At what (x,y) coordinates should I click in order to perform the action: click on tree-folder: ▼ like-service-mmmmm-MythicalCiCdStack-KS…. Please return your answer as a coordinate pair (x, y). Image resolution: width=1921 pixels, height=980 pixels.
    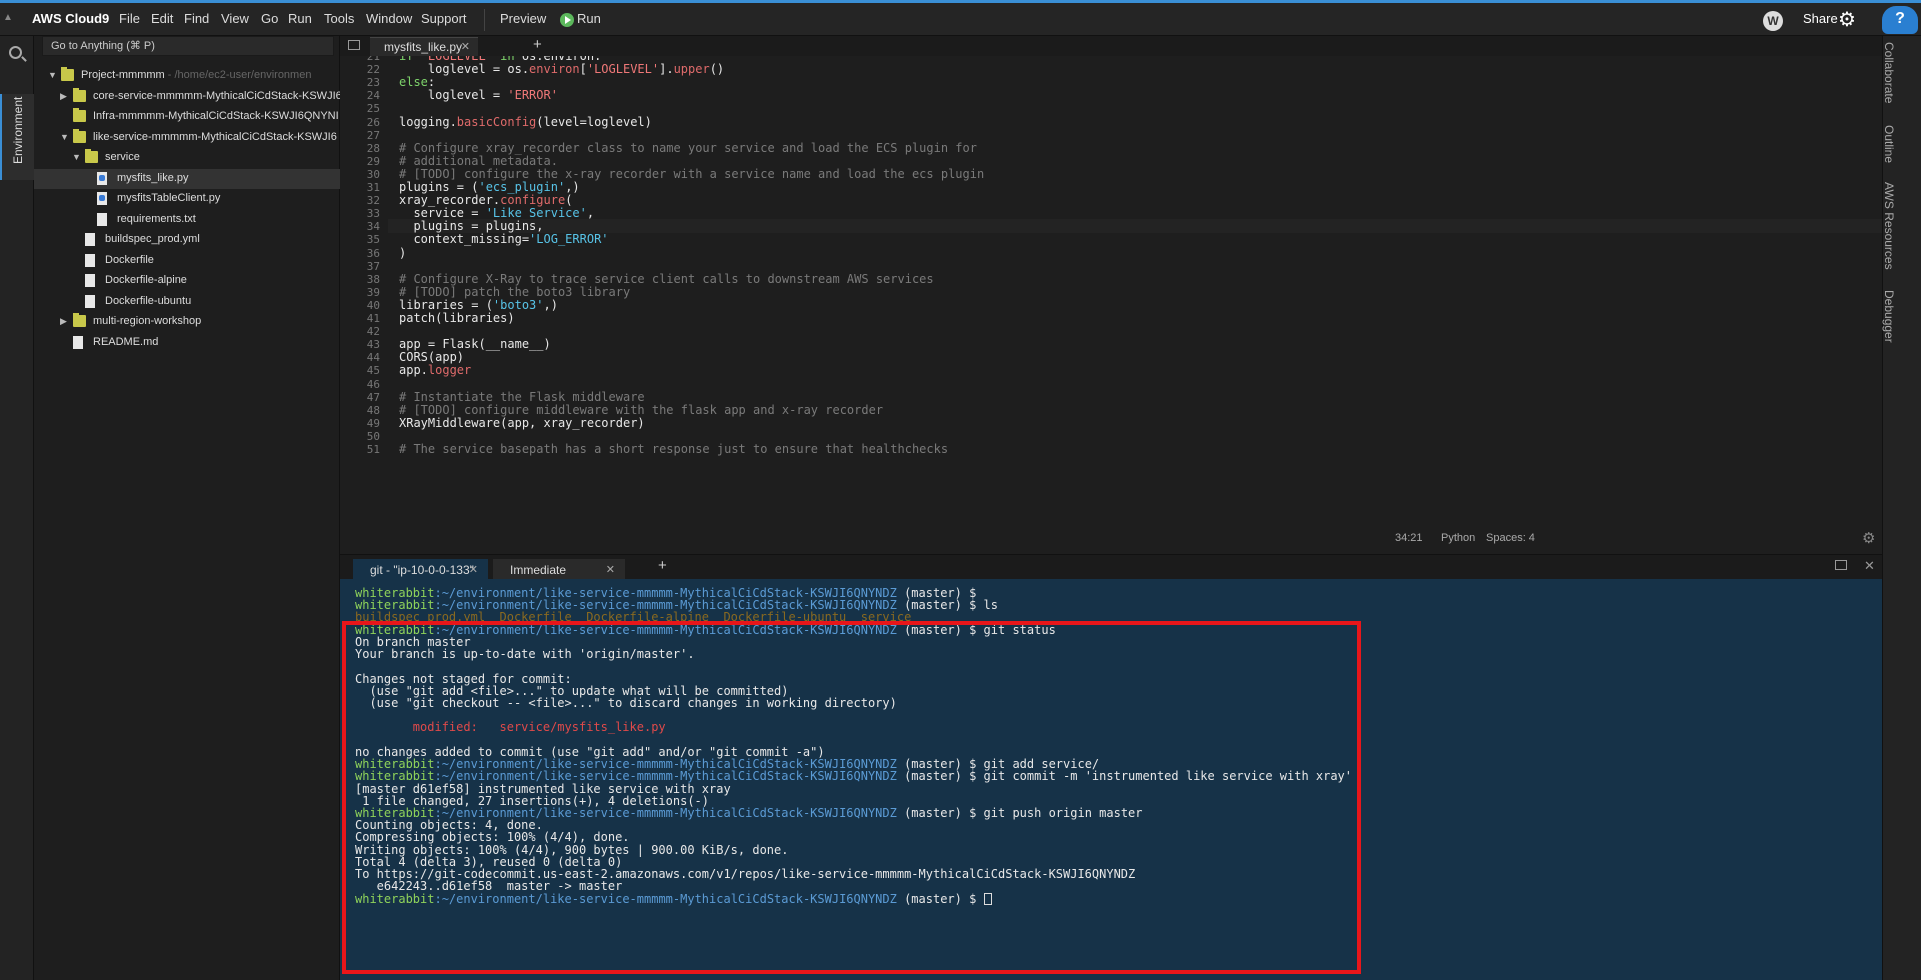
    Looking at the image, I should click on (187, 138).